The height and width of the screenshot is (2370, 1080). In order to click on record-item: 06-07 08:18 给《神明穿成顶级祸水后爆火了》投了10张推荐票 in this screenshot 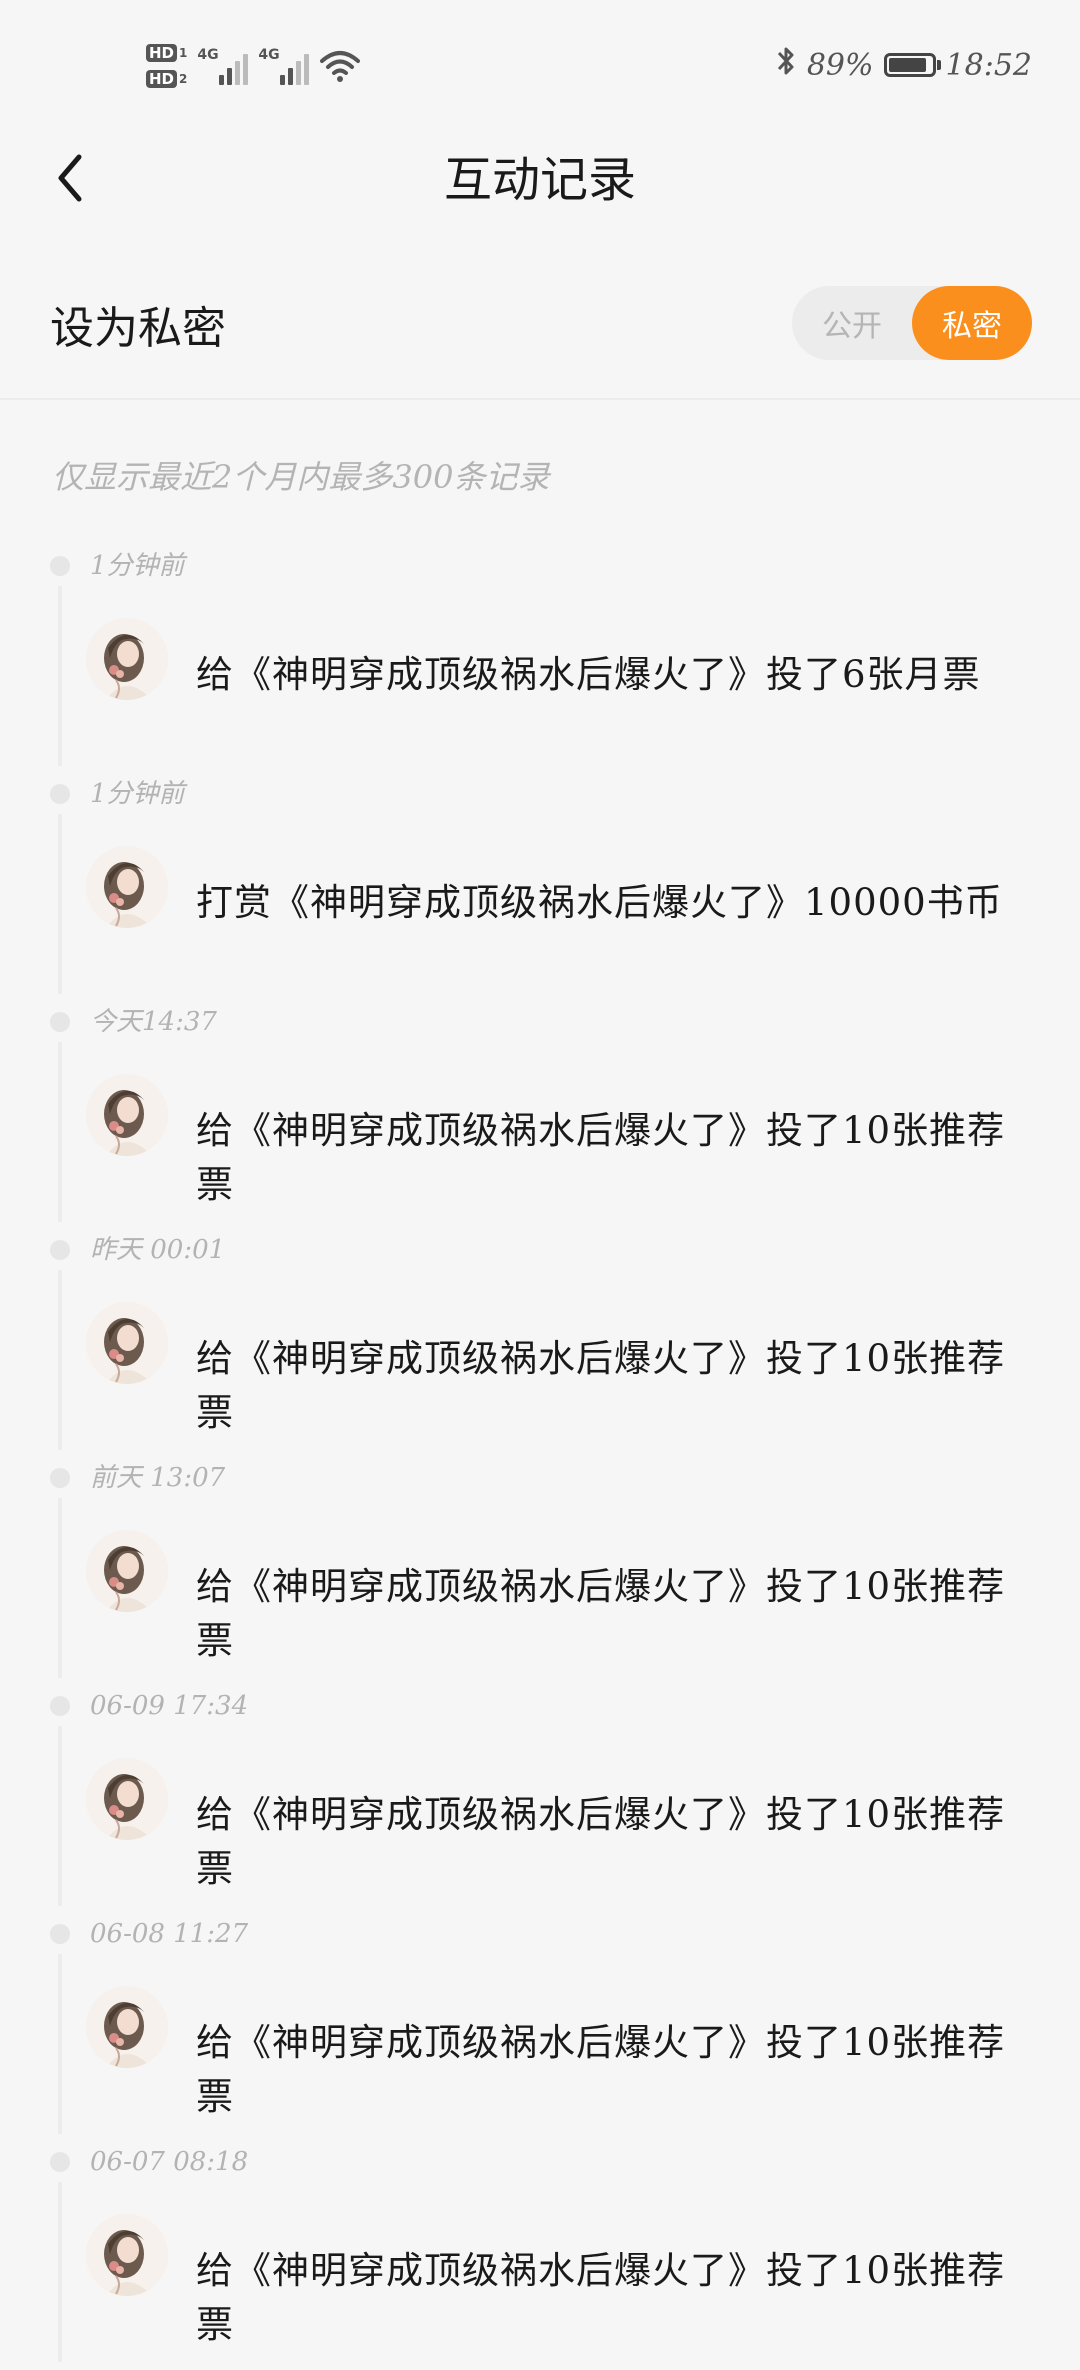, I will do `click(540, 2256)`.